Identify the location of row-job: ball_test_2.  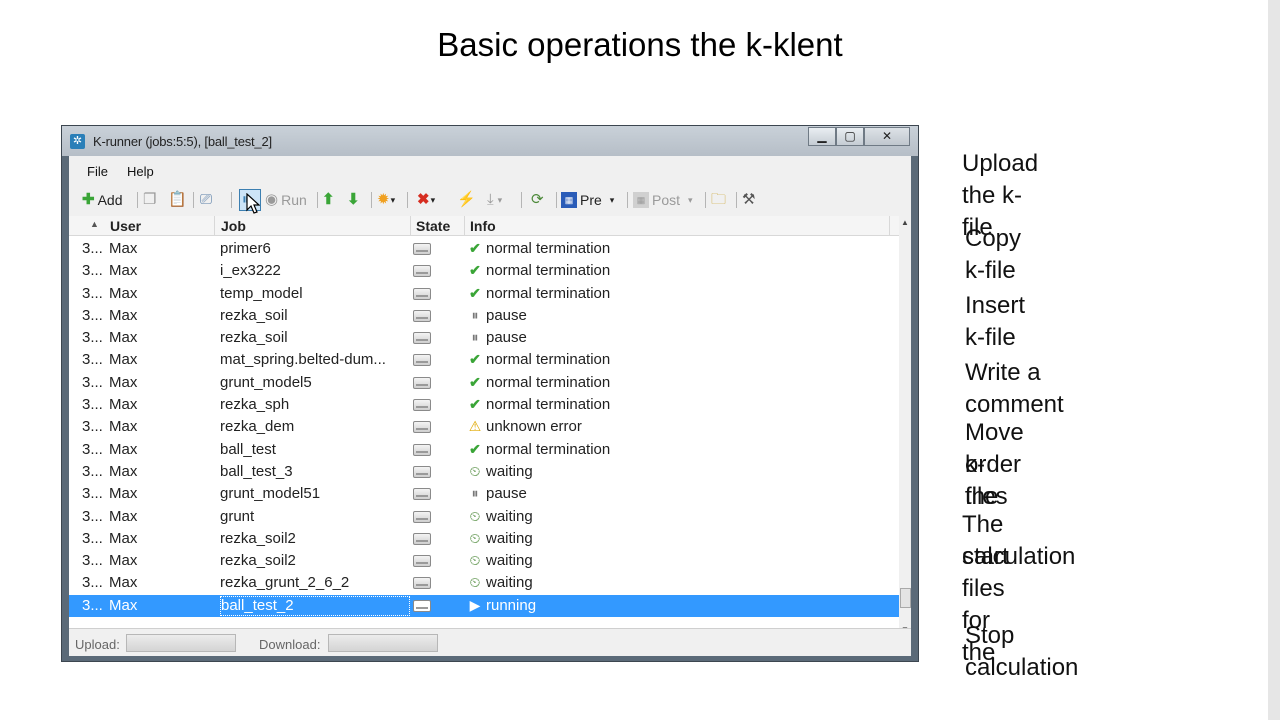
(315, 605).